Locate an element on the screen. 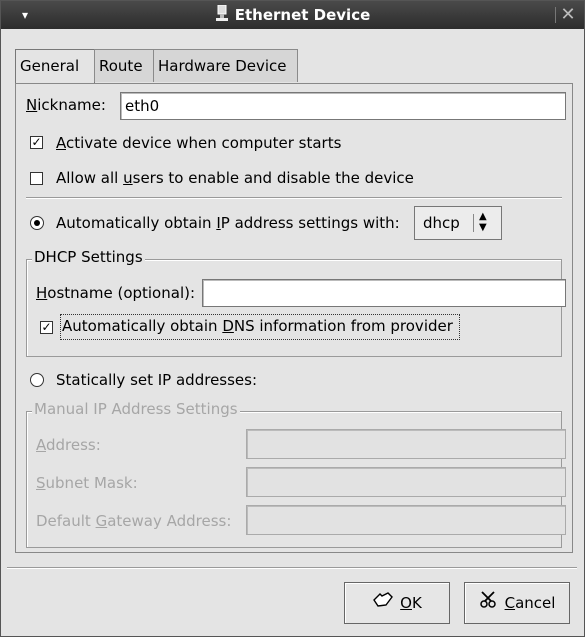 The image size is (585, 637). subnet-accel: S is located at coordinates (41, 483).